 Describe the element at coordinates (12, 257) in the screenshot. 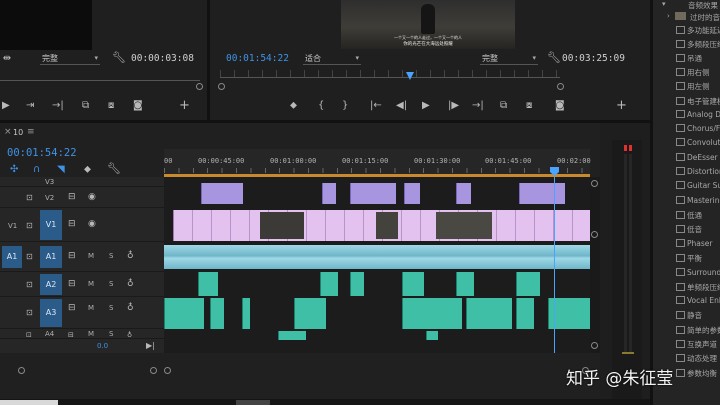

I see `source-patch-a1: A1` at that location.